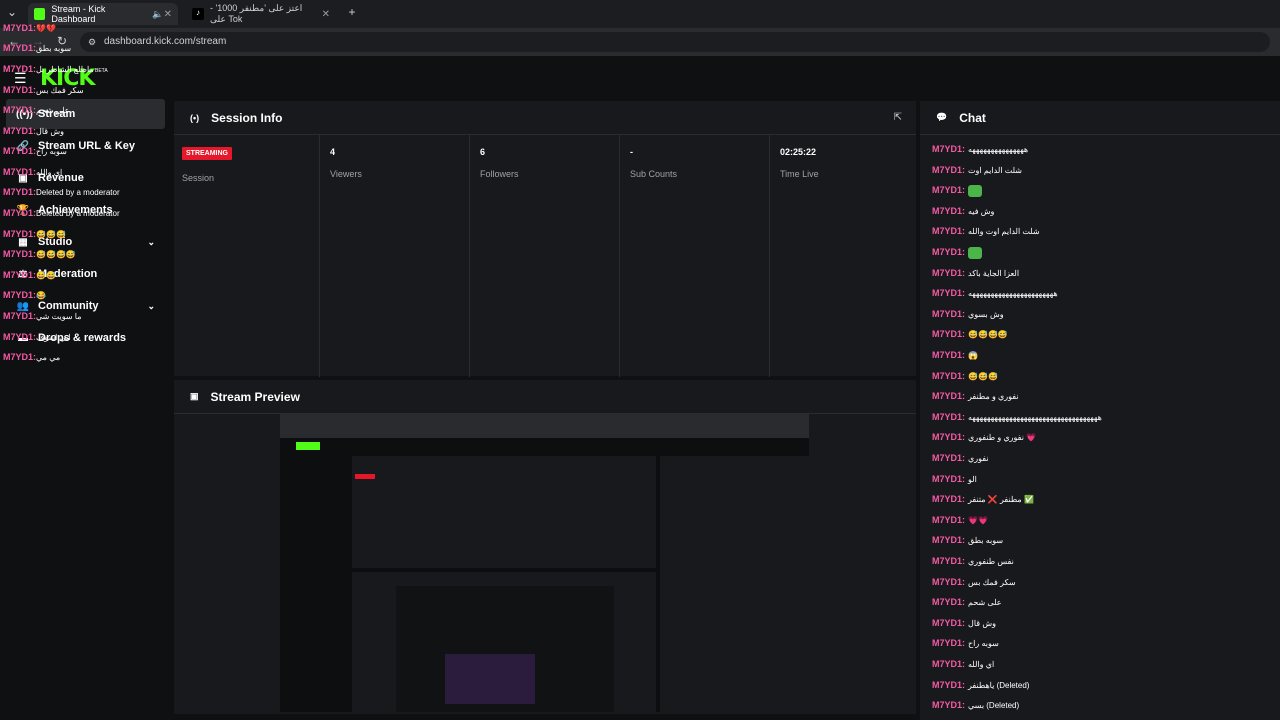 The height and width of the screenshot is (720, 1280). I want to click on chat-message: M7YD1: بسي (Deleted), so click(975, 705).